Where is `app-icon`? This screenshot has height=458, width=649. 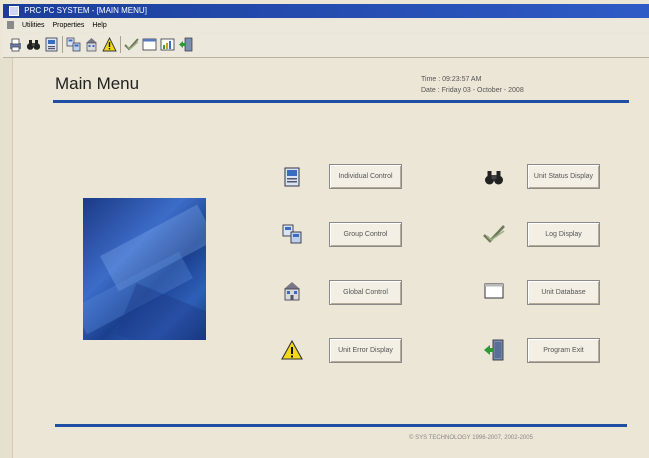
app-icon is located at coordinates (14, 10).